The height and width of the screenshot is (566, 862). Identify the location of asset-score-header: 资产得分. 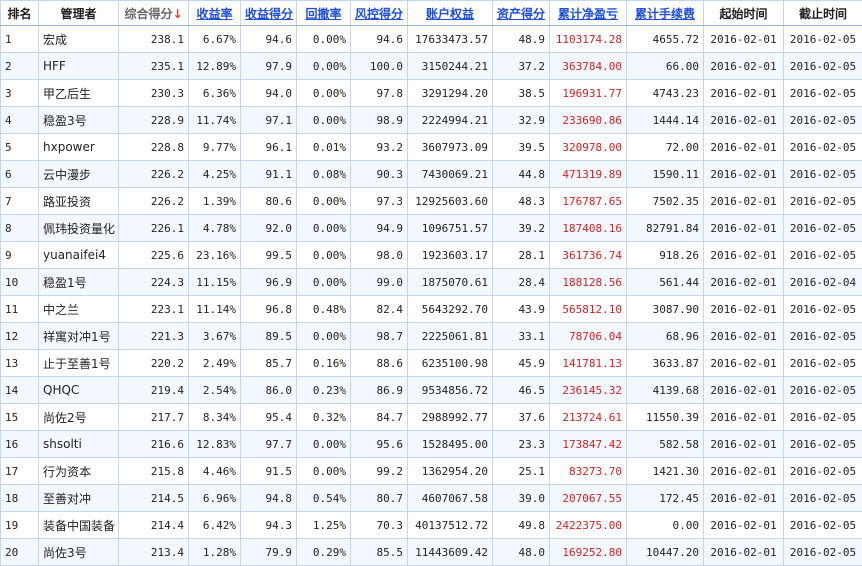
(521, 13).